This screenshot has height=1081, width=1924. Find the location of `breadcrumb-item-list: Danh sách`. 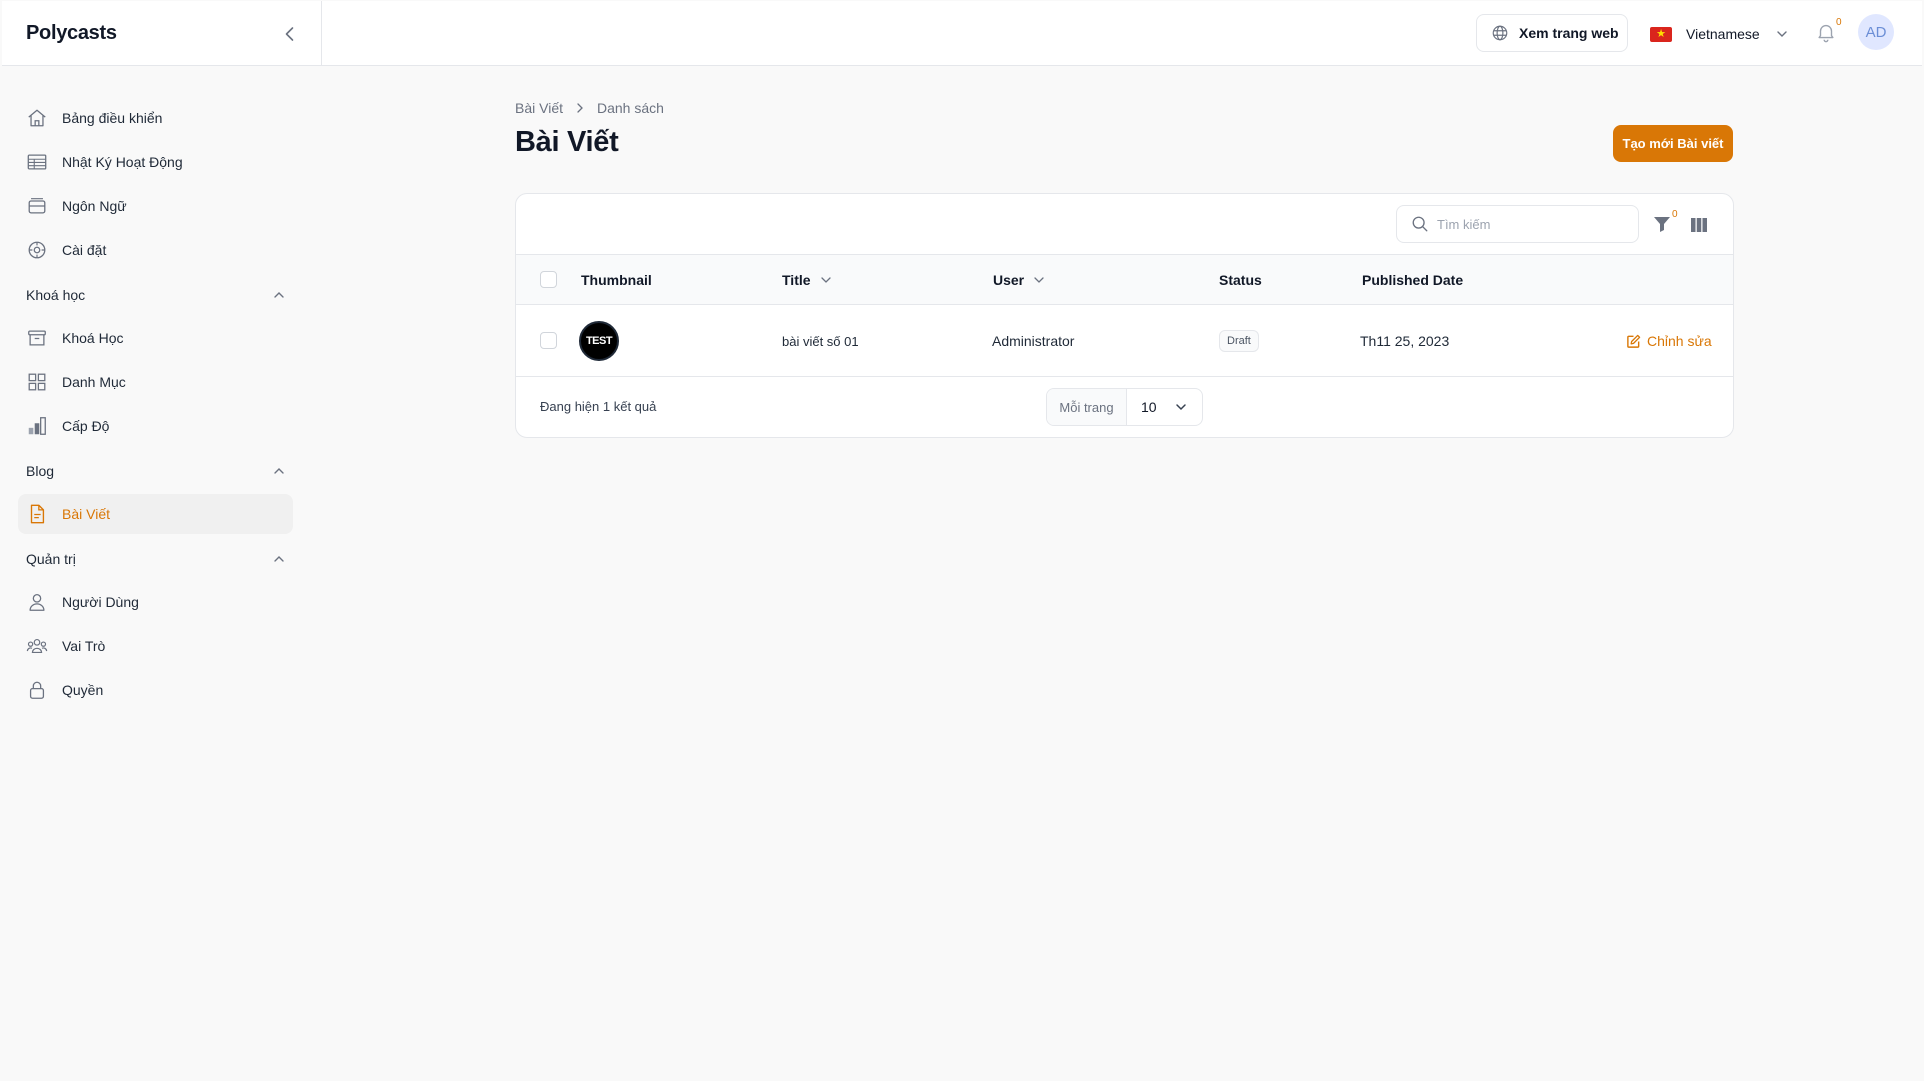

breadcrumb-item-list: Danh sách is located at coordinates (630, 108).